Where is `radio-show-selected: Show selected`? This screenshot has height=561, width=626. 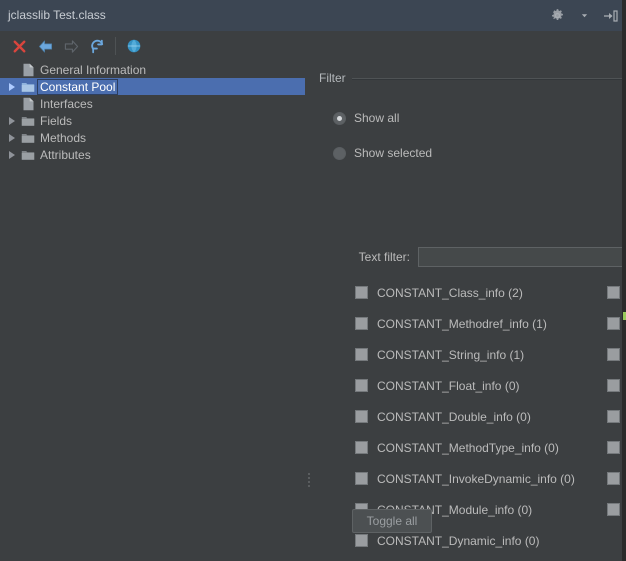 radio-show-selected: Show selected is located at coordinates (382, 153).